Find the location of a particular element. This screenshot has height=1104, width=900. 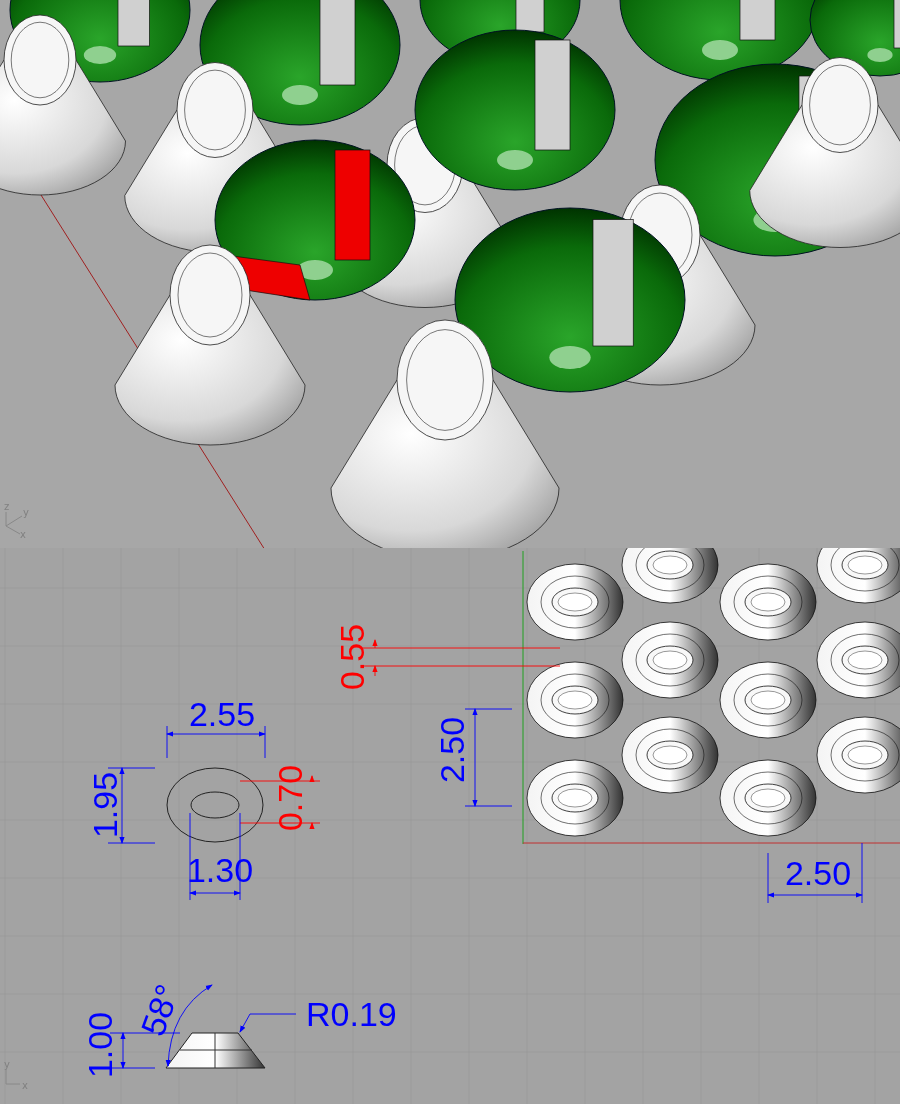

dimension-text: 1.00 is located at coordinates (100, 1045).